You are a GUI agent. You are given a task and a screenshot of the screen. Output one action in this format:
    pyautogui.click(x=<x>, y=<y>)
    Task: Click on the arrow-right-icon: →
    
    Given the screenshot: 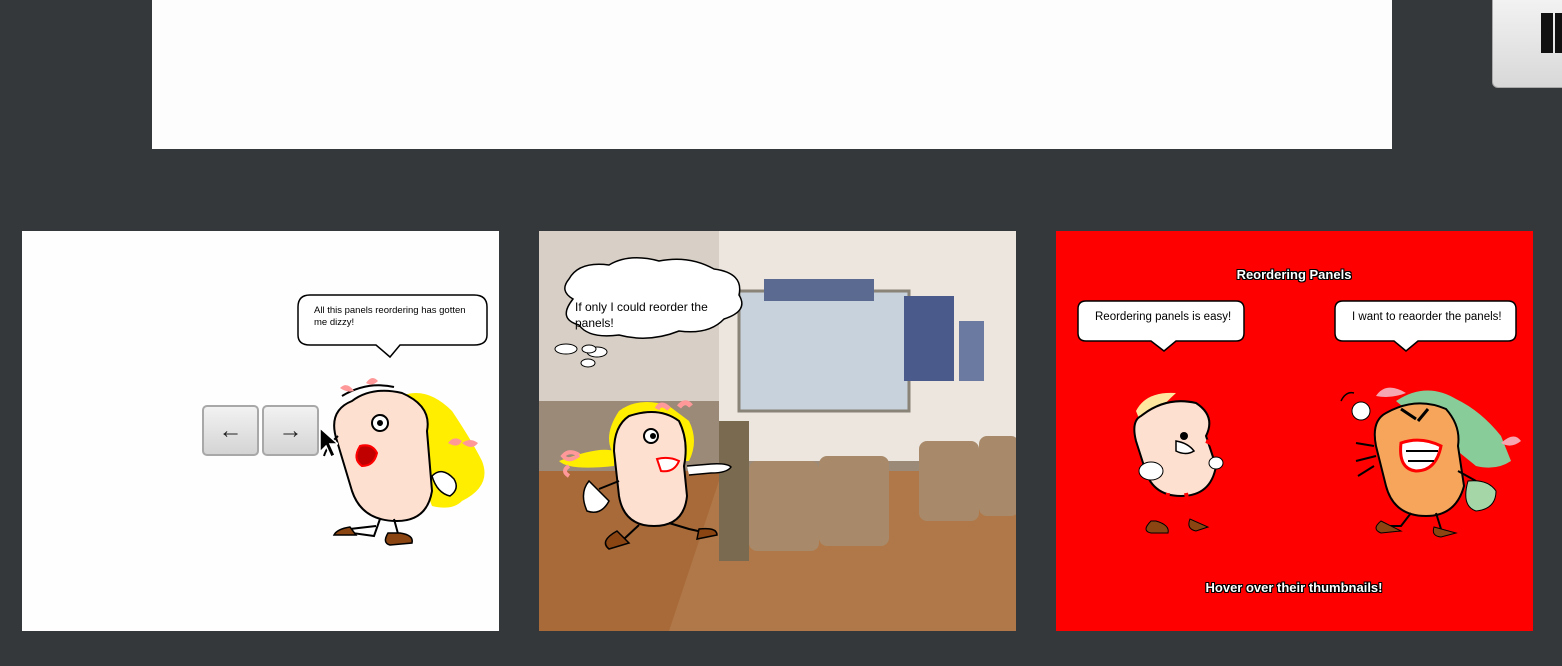 What is the action you would take?
    pyautogui.click(x=290, y=430)
    